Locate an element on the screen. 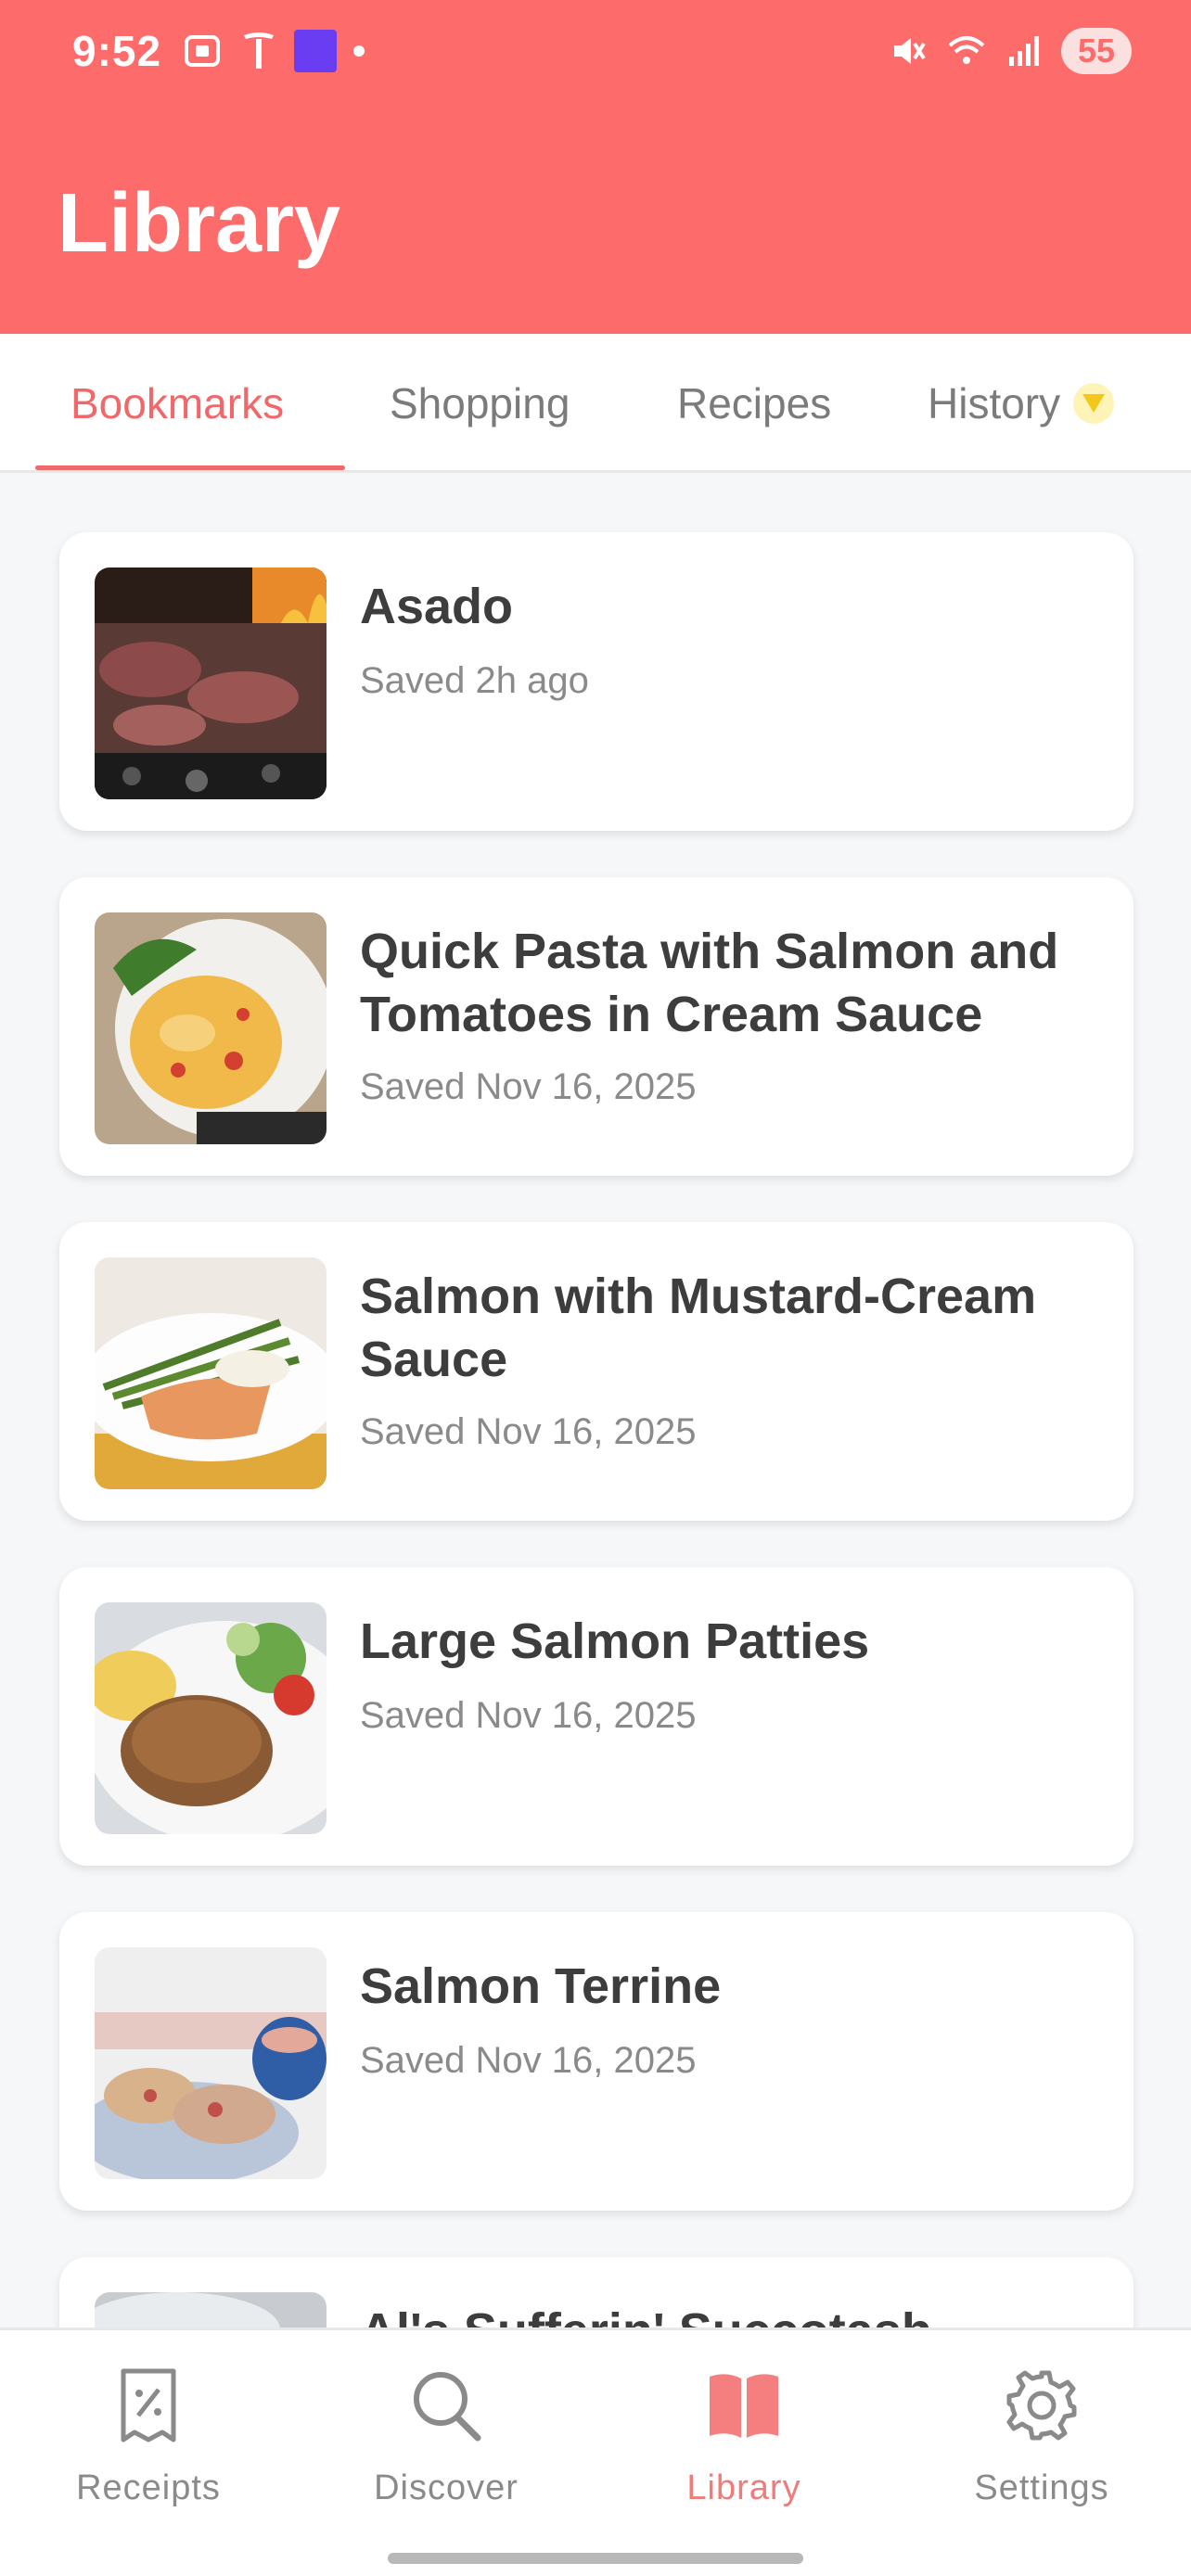 This screenshot has width=1191, height=2576. page-title: Library is located at coordinates (199, 223).